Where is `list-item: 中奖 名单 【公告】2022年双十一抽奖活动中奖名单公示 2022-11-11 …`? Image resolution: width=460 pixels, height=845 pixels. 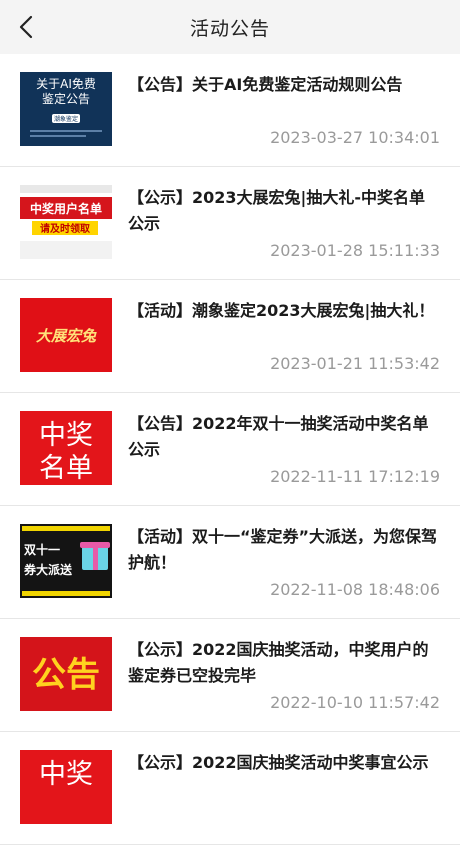
list-item: 中奖 名单 【公告】2022年双十一抽奖活动中奖名单公示 2022-11-11 … is located at coordinates (230, 449).